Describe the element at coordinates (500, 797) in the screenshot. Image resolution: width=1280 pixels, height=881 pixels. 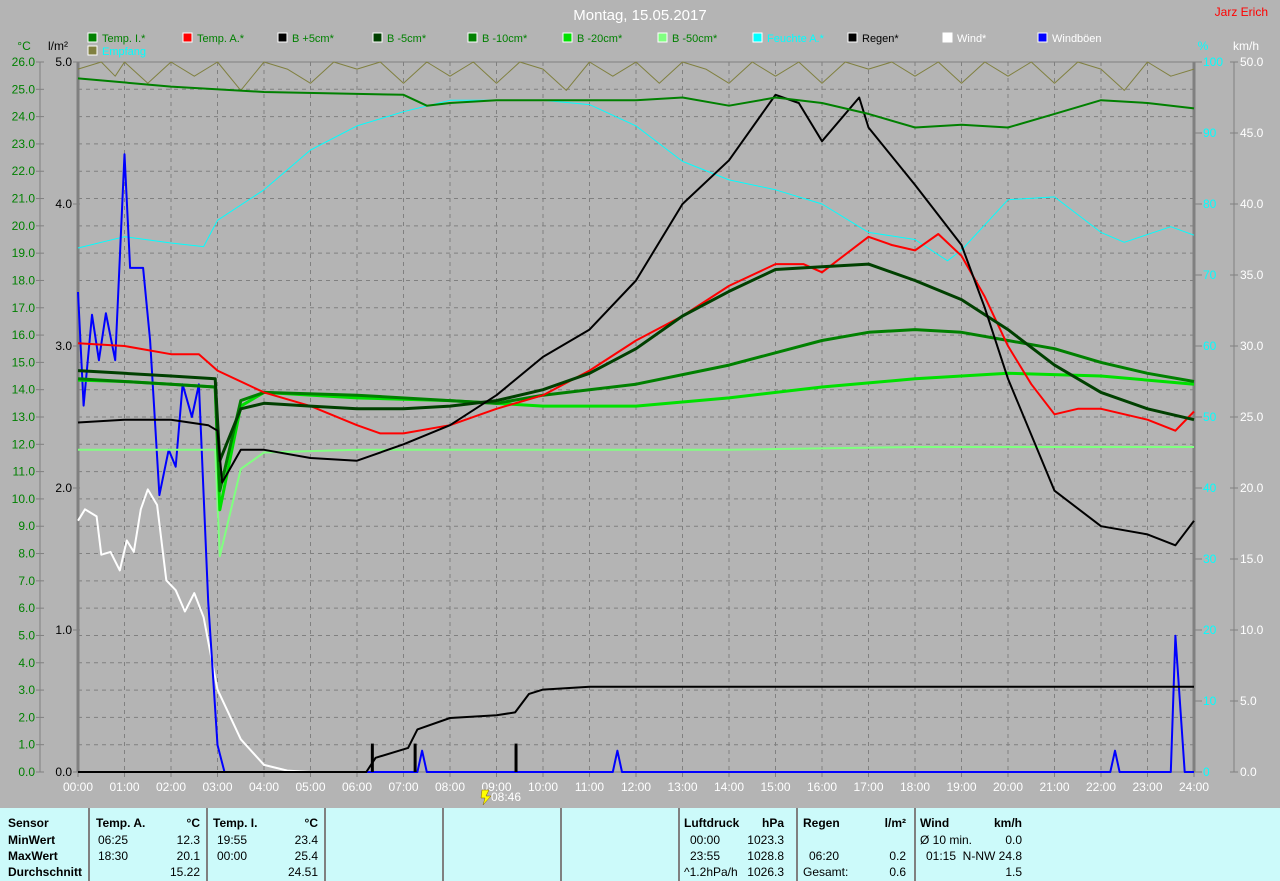
I see `now-marker: 08:46` at that location.